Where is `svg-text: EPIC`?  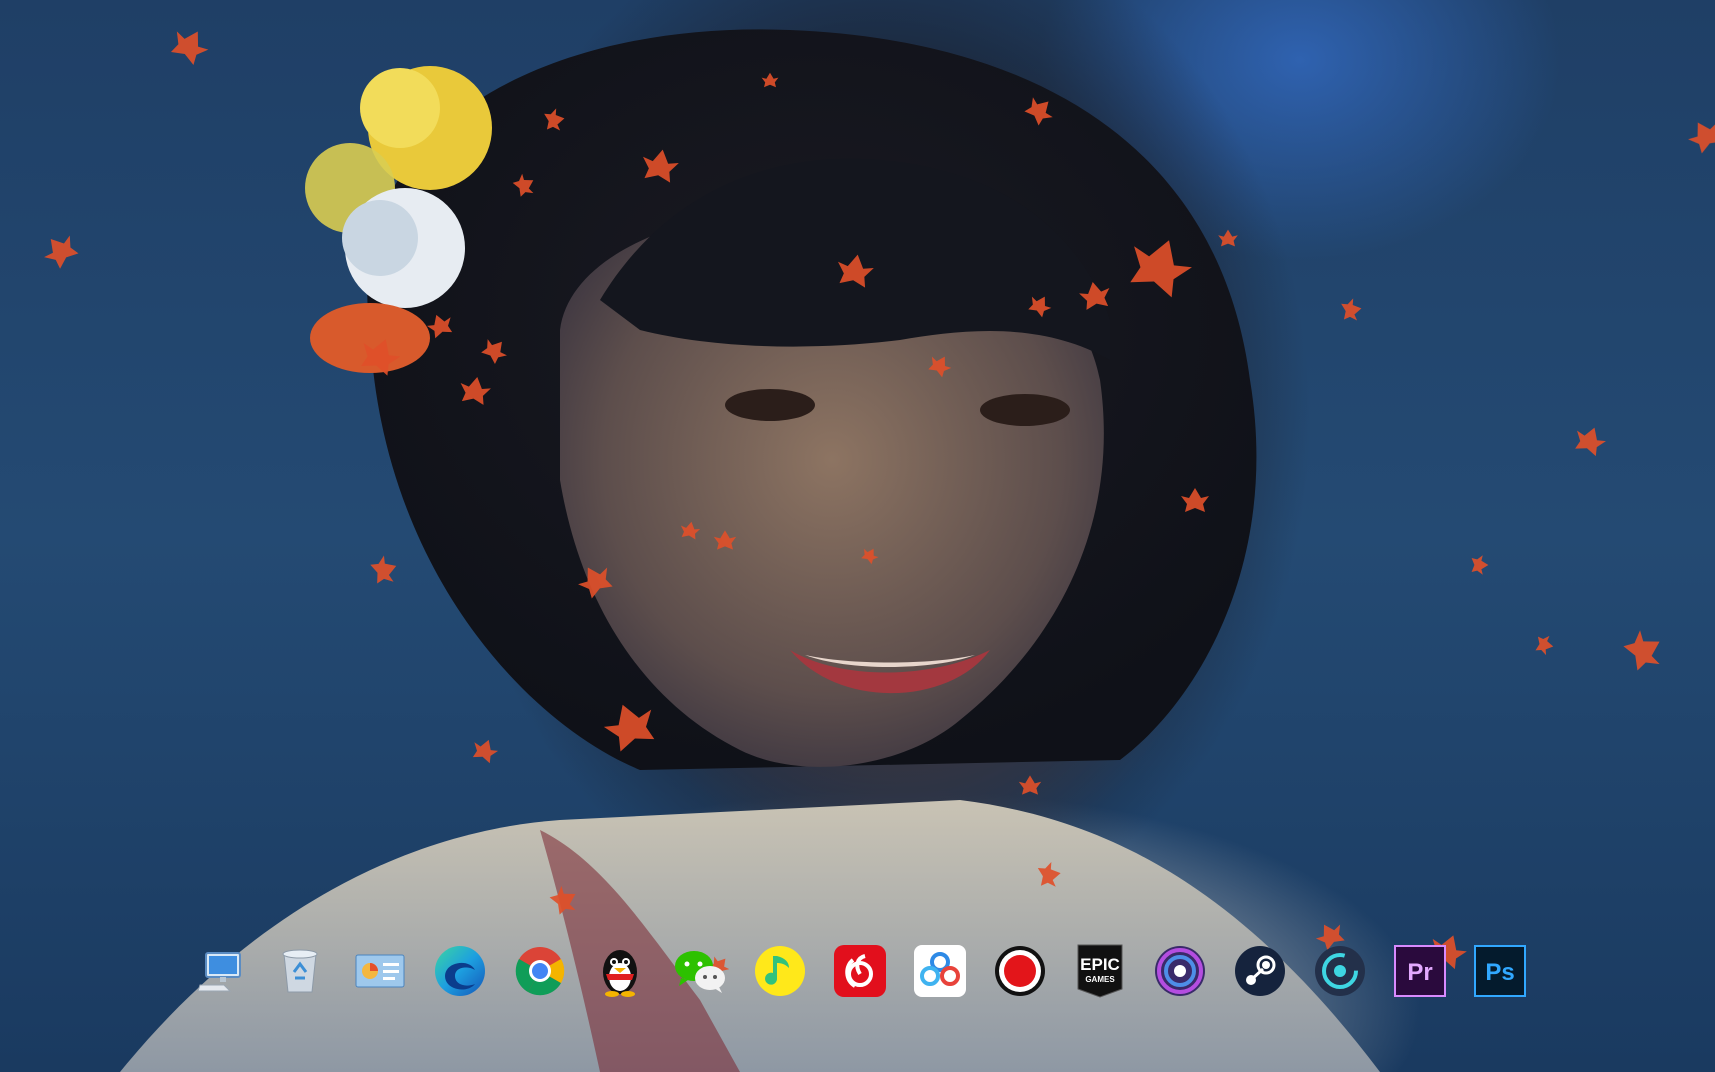
svg-text: EPIC is located at coordinates (1100, 964).